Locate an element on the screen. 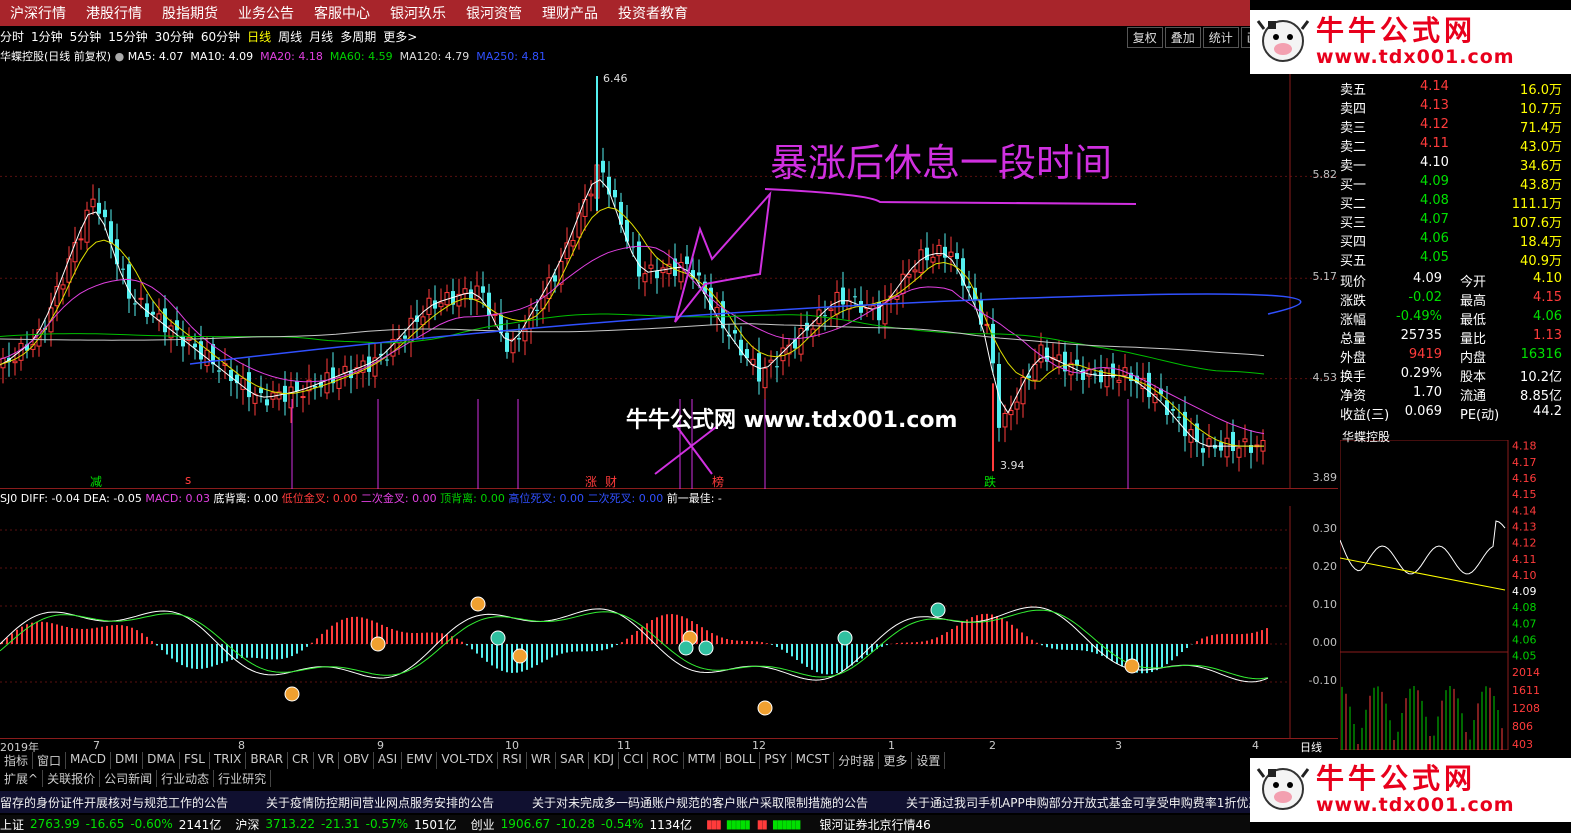  quote-volume: 111.1万 is located at coordinates (1536, 204).